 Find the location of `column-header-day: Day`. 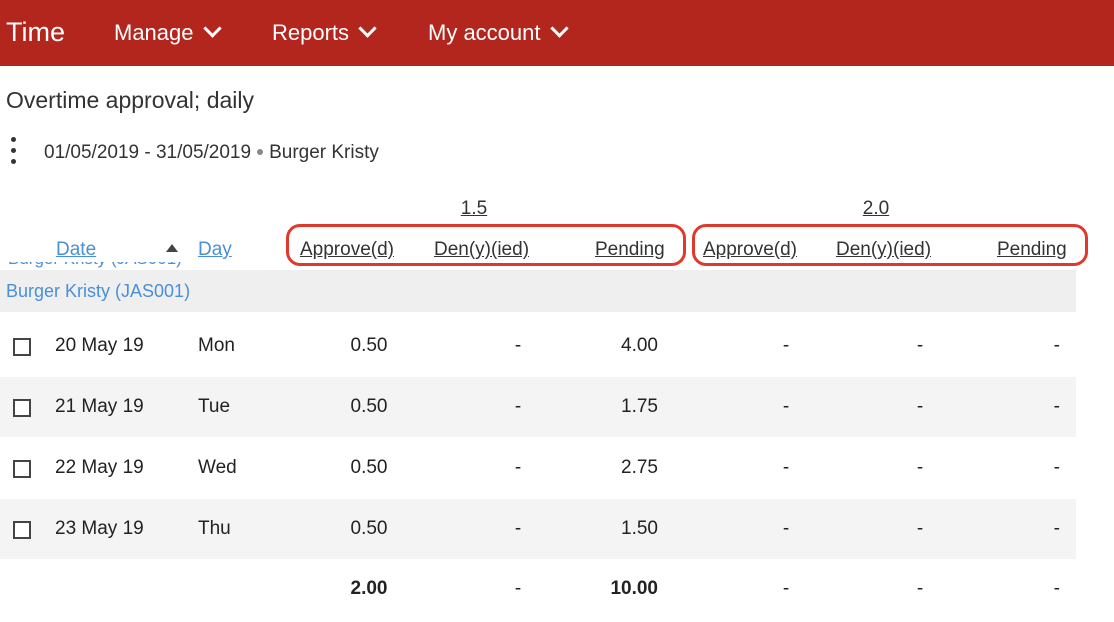

column-header-day: Day is located at coordinates (215, 250).